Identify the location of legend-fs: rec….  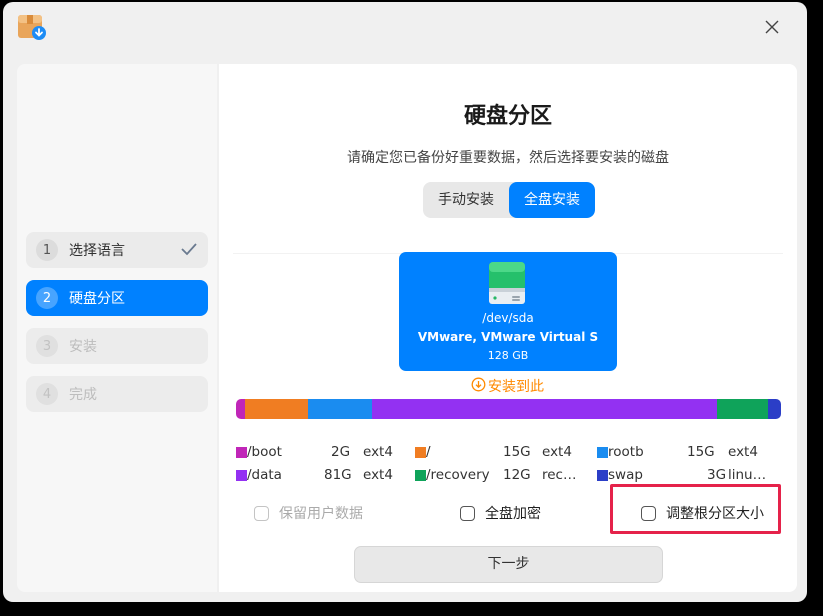
(559, 475).